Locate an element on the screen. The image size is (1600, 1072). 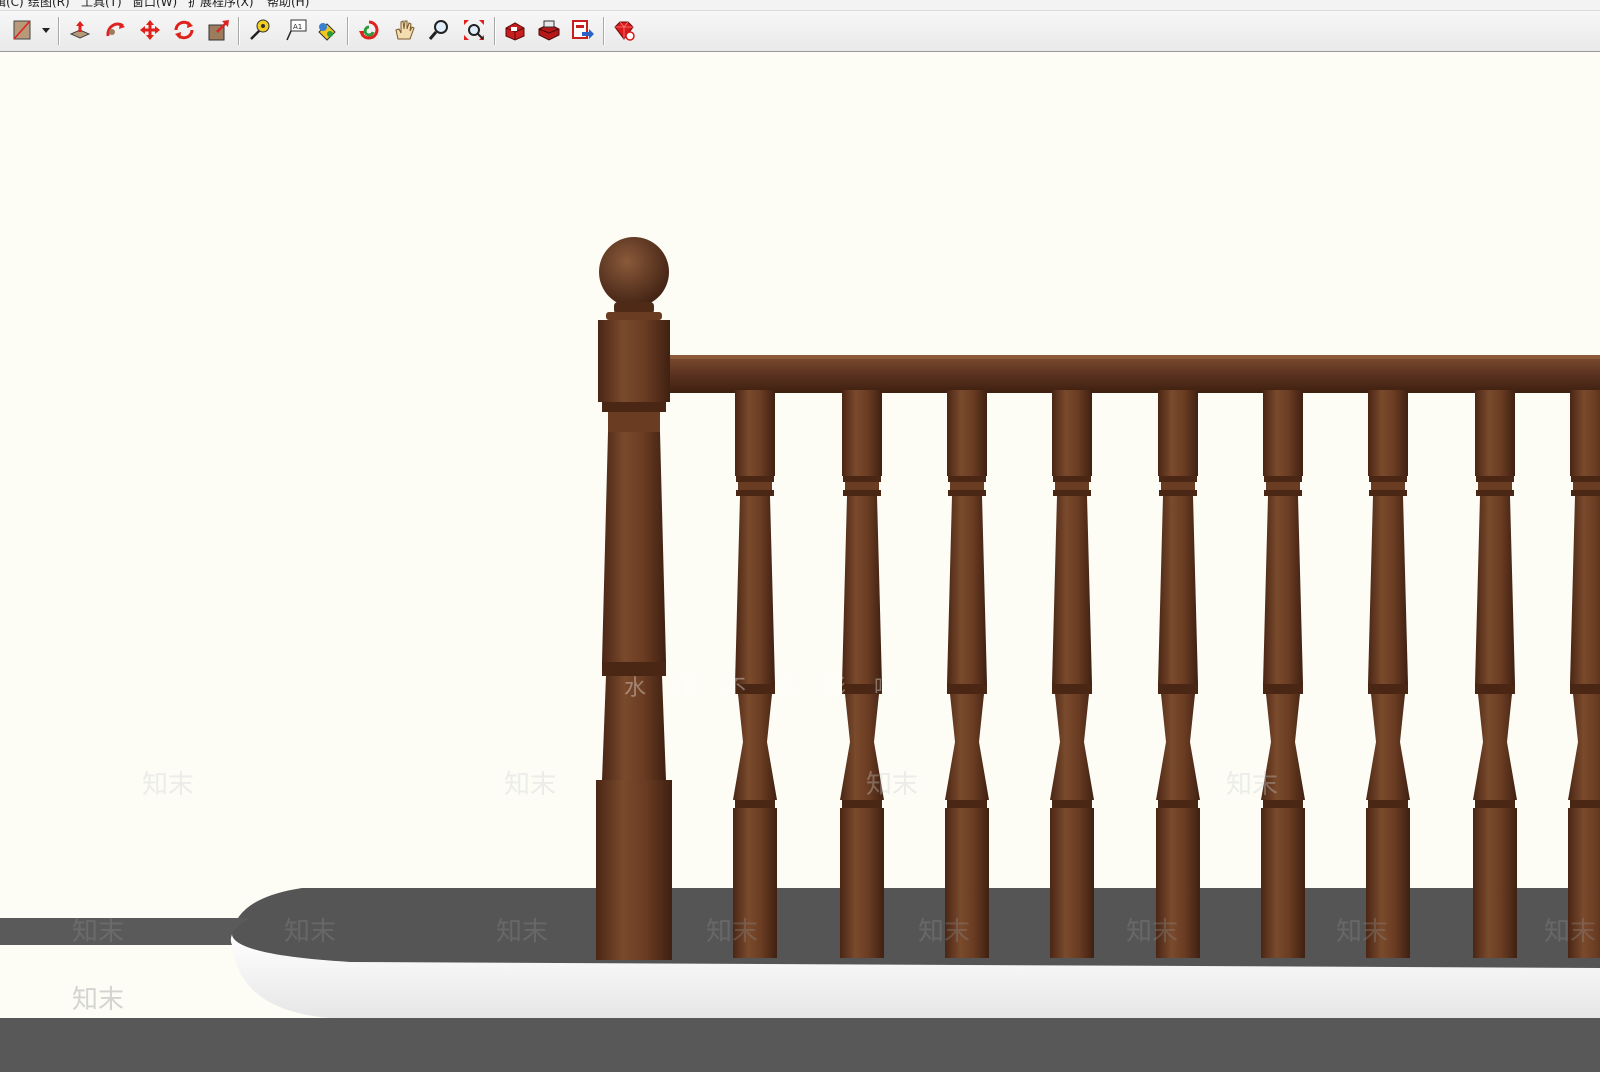
share-model-button is located at coordinates (549, 30).